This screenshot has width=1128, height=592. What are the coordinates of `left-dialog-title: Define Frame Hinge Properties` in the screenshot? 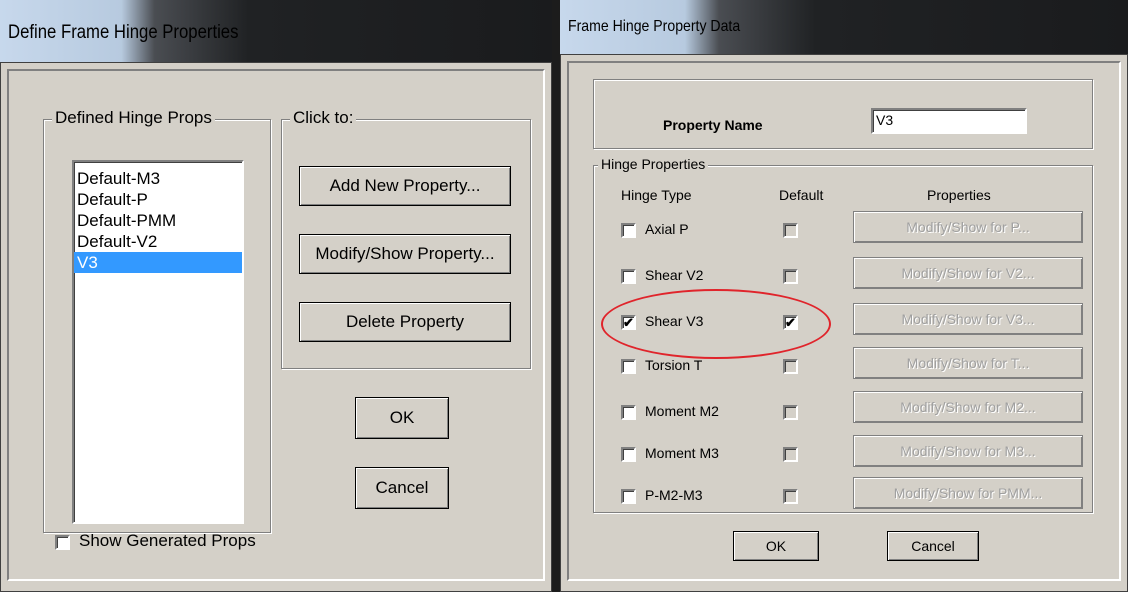 It's located at (123, 32).